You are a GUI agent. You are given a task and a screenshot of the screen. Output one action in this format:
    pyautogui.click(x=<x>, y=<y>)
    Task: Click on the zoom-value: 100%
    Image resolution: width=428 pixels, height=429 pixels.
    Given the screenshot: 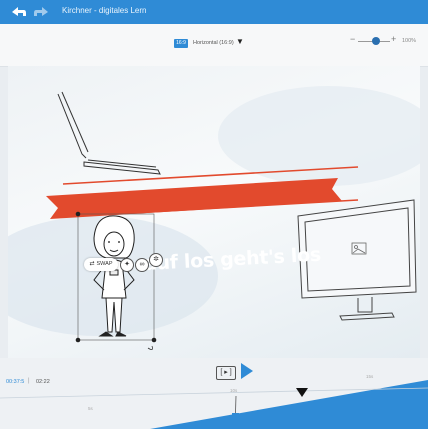 What is the action you would take?
    pyautogui.click(x=409, y=41)
    